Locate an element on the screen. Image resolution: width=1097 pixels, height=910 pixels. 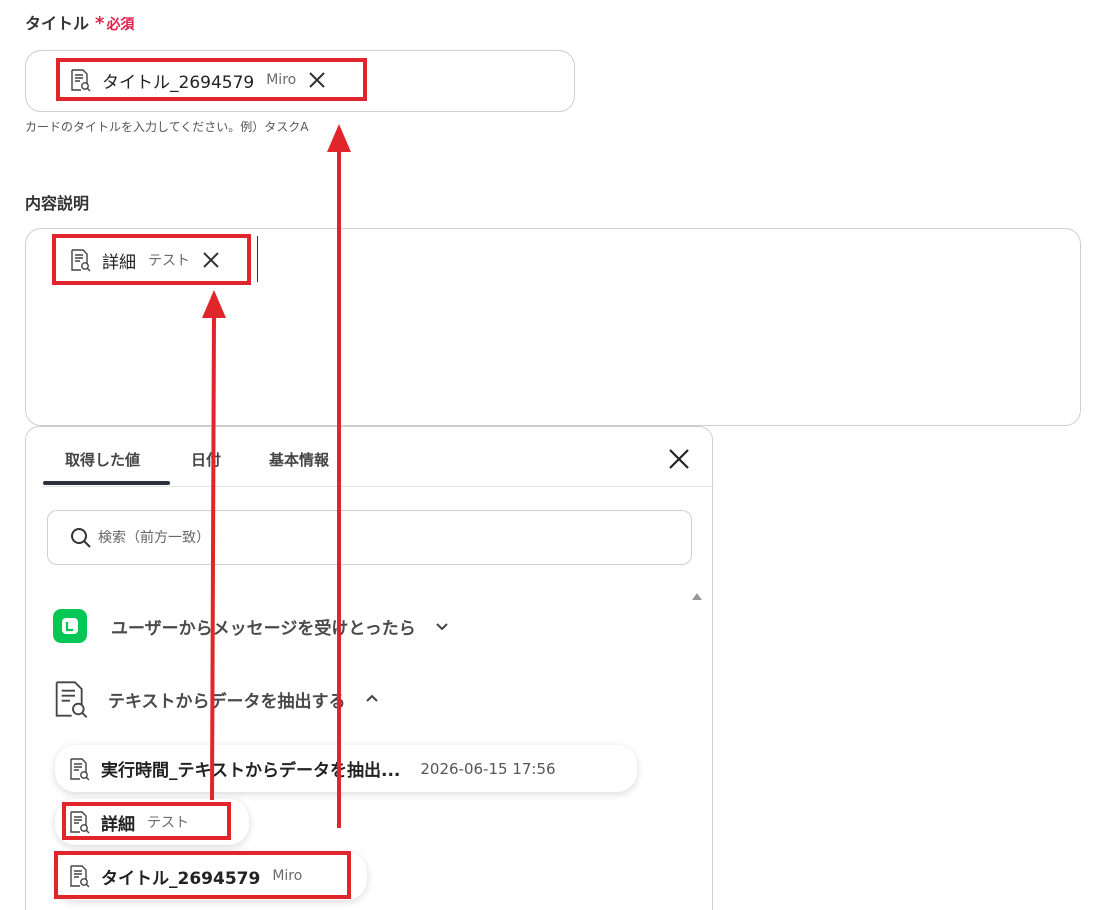
close-icon is located at coordinates (679, 459).